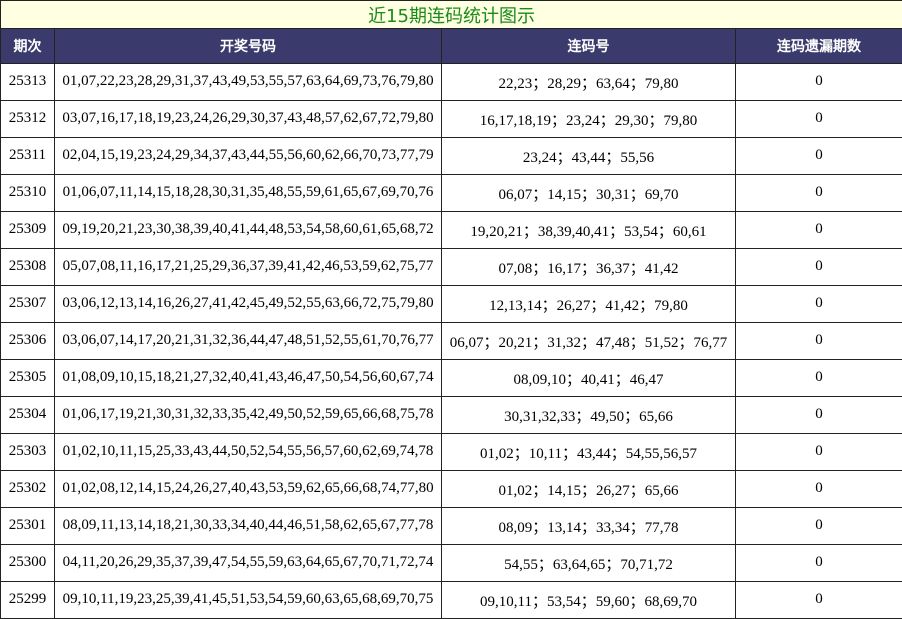  What do you see at coordinates (27, 267) in the screenshot?
I see `issue-cell: 25308` at bounding box center [27, 267].